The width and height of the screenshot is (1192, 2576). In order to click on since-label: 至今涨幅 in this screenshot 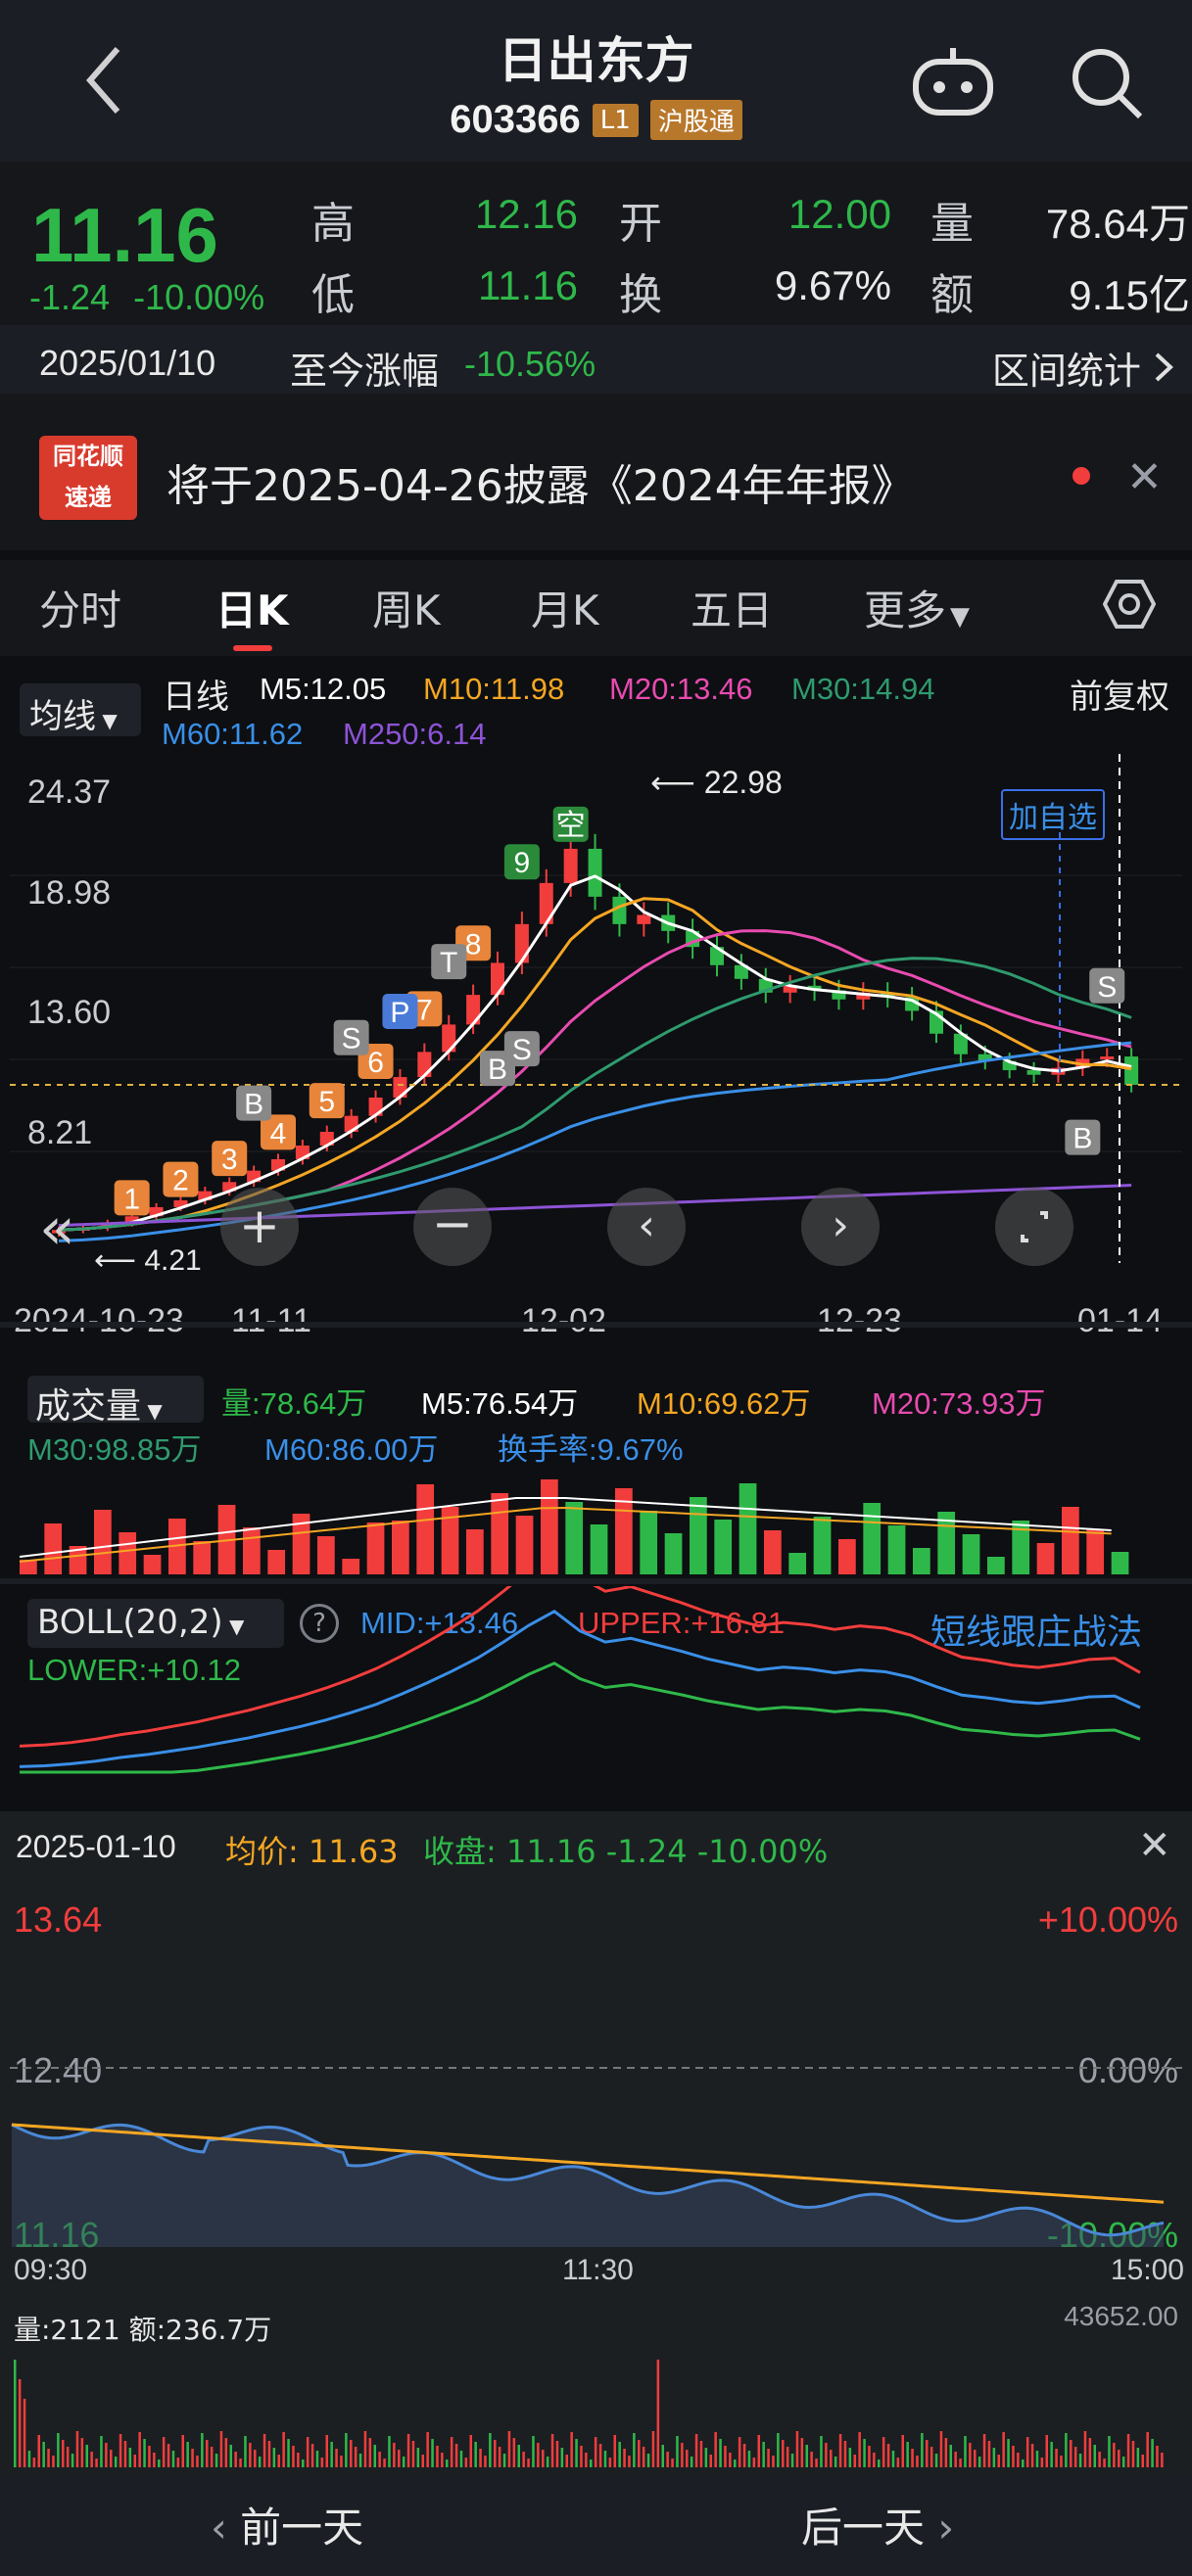, I will do `click(365, 371)`.